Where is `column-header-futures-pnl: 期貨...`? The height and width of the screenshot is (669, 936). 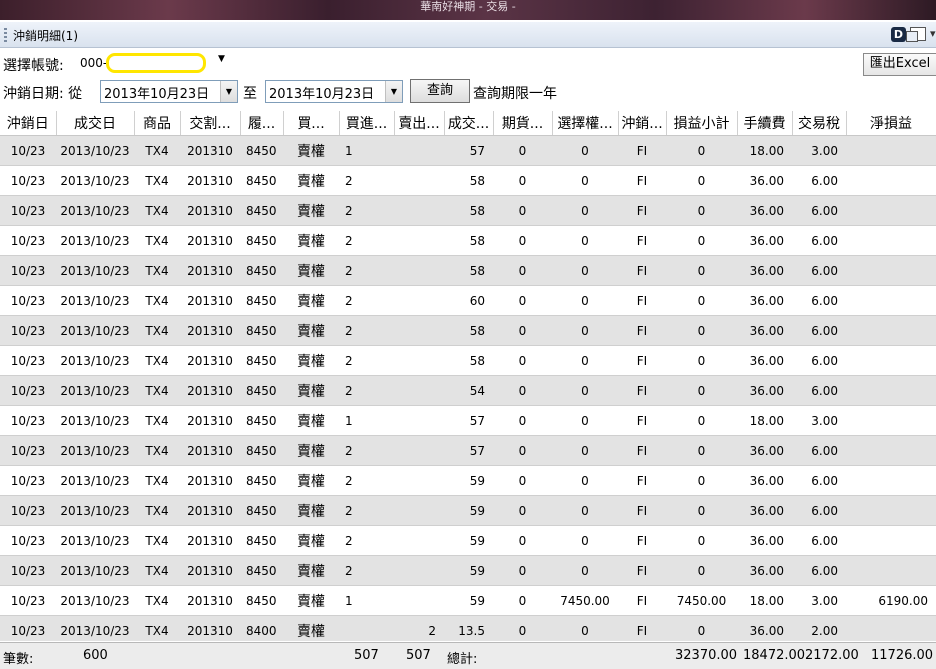 column-header-futures-pnl: 期貨... is located at coordinates (523, 123).